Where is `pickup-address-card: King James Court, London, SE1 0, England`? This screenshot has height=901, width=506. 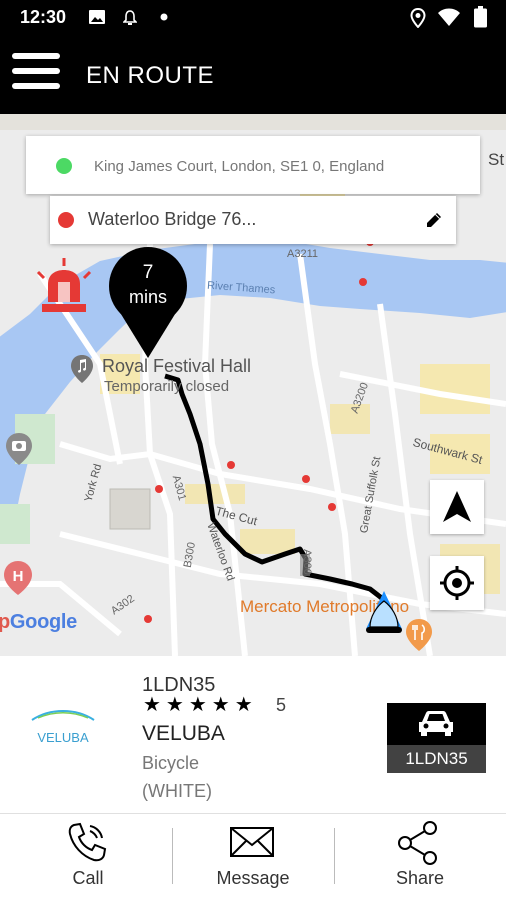
pickup-address-card: King James Court, London, SE1 0, England is located at coordinates (253, 165).